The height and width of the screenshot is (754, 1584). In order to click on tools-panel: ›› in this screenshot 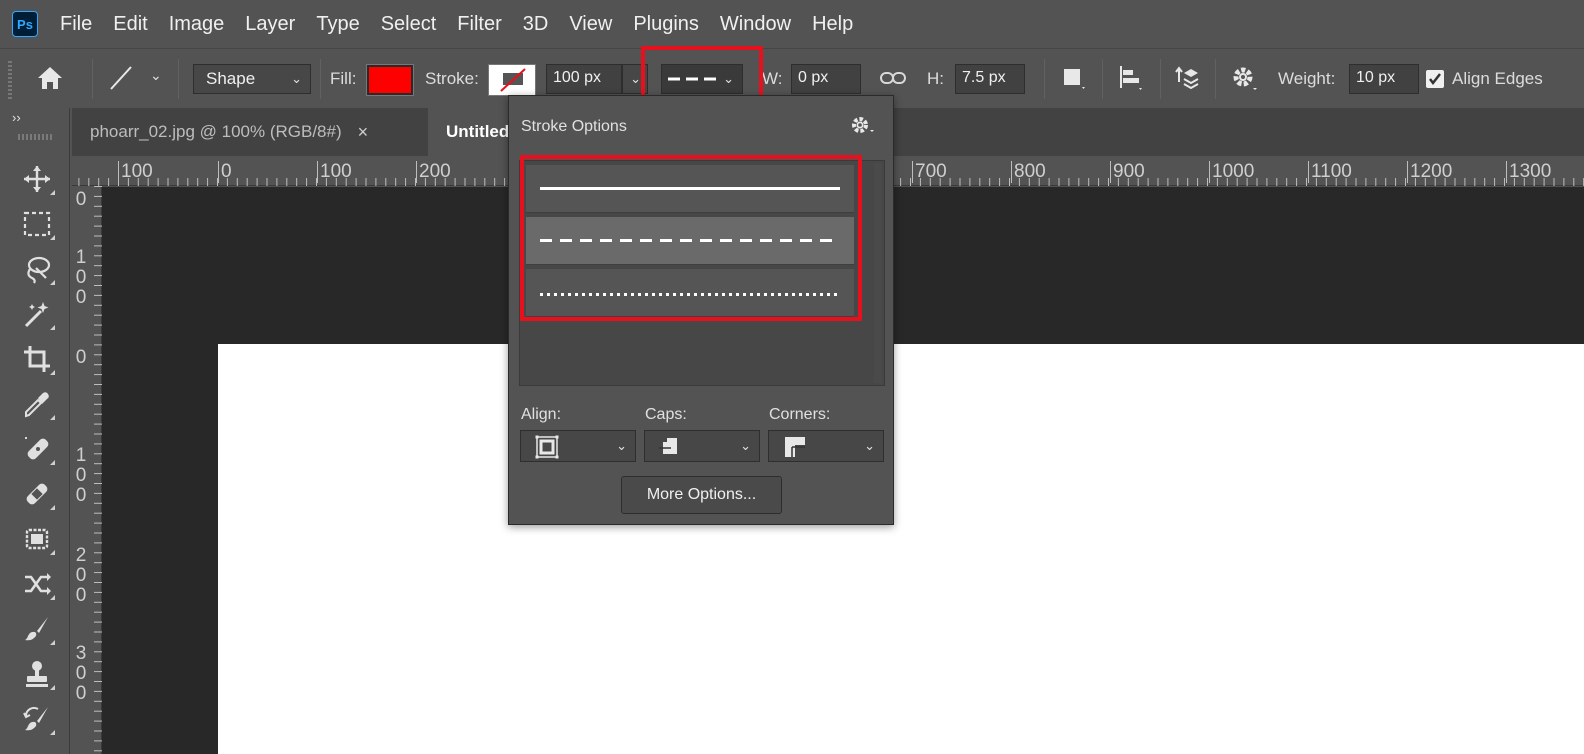, I will do `click(35, 431)`.